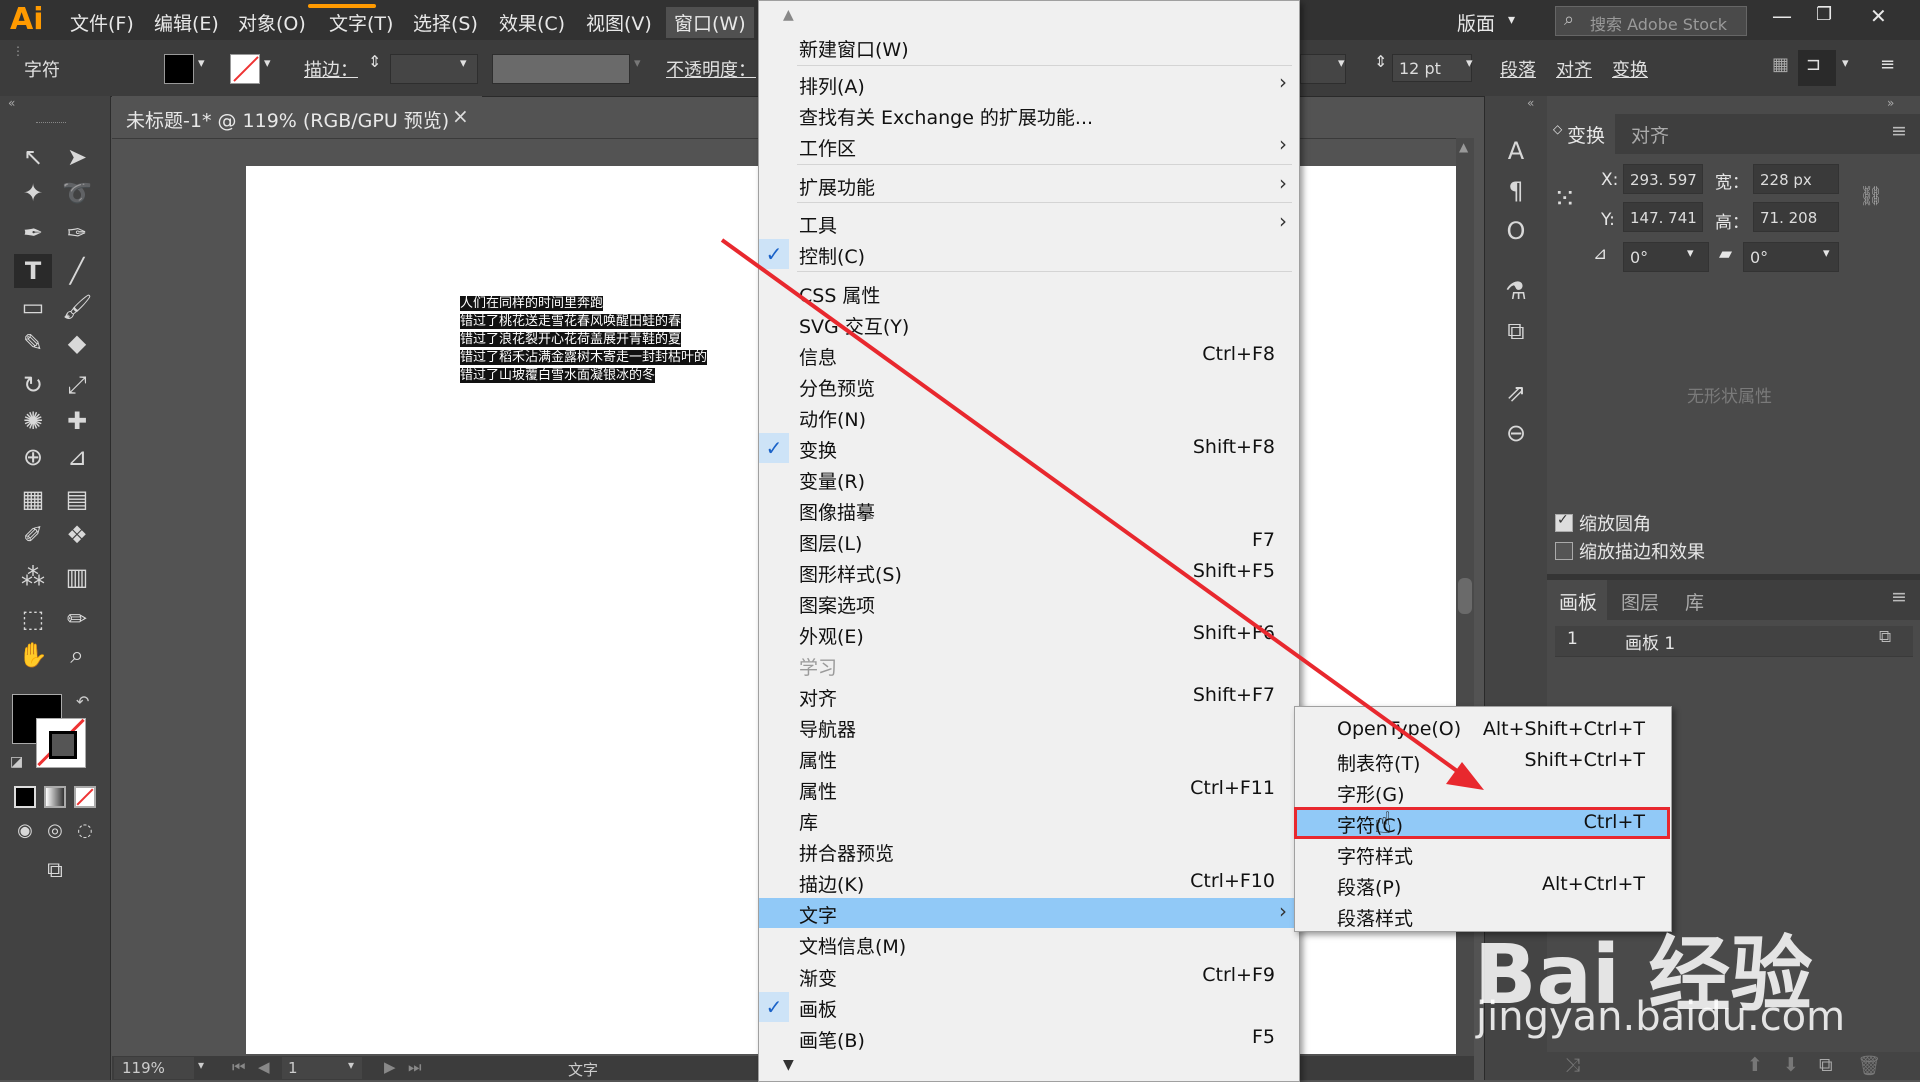 This screenshot has height=1082, width=1920. What do you see at coordinates (1383, 823) in the screenshot?
I see `hand-cursor-icon: ☝` at bounding box center [1383, 823].